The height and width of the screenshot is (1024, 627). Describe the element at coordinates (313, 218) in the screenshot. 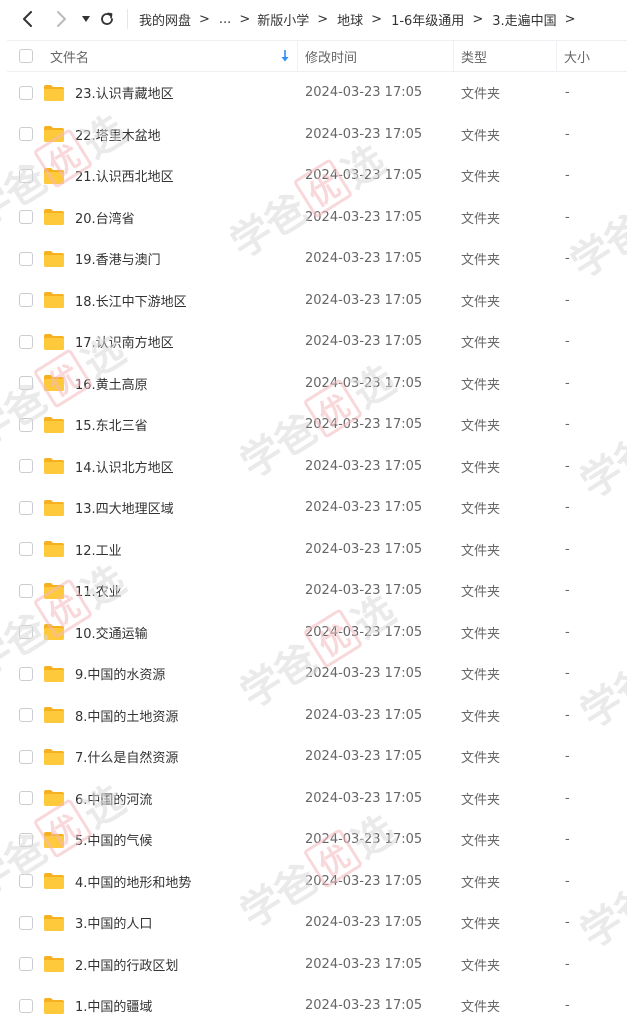

I see `table-row: 20.台湾省 2024-03-23 17:05 文件夹 -` at that location.